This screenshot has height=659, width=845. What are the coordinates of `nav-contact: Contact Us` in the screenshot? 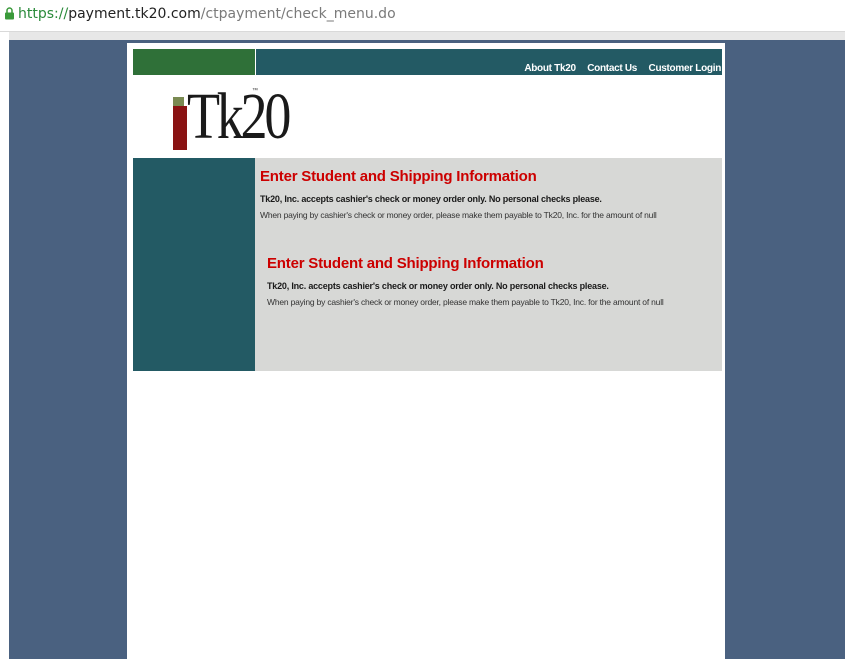 It's located at (612, 68).